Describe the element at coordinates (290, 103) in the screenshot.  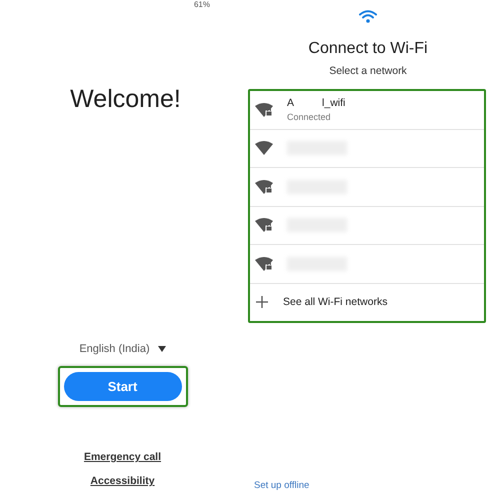
I see `network-name: A` at that location.